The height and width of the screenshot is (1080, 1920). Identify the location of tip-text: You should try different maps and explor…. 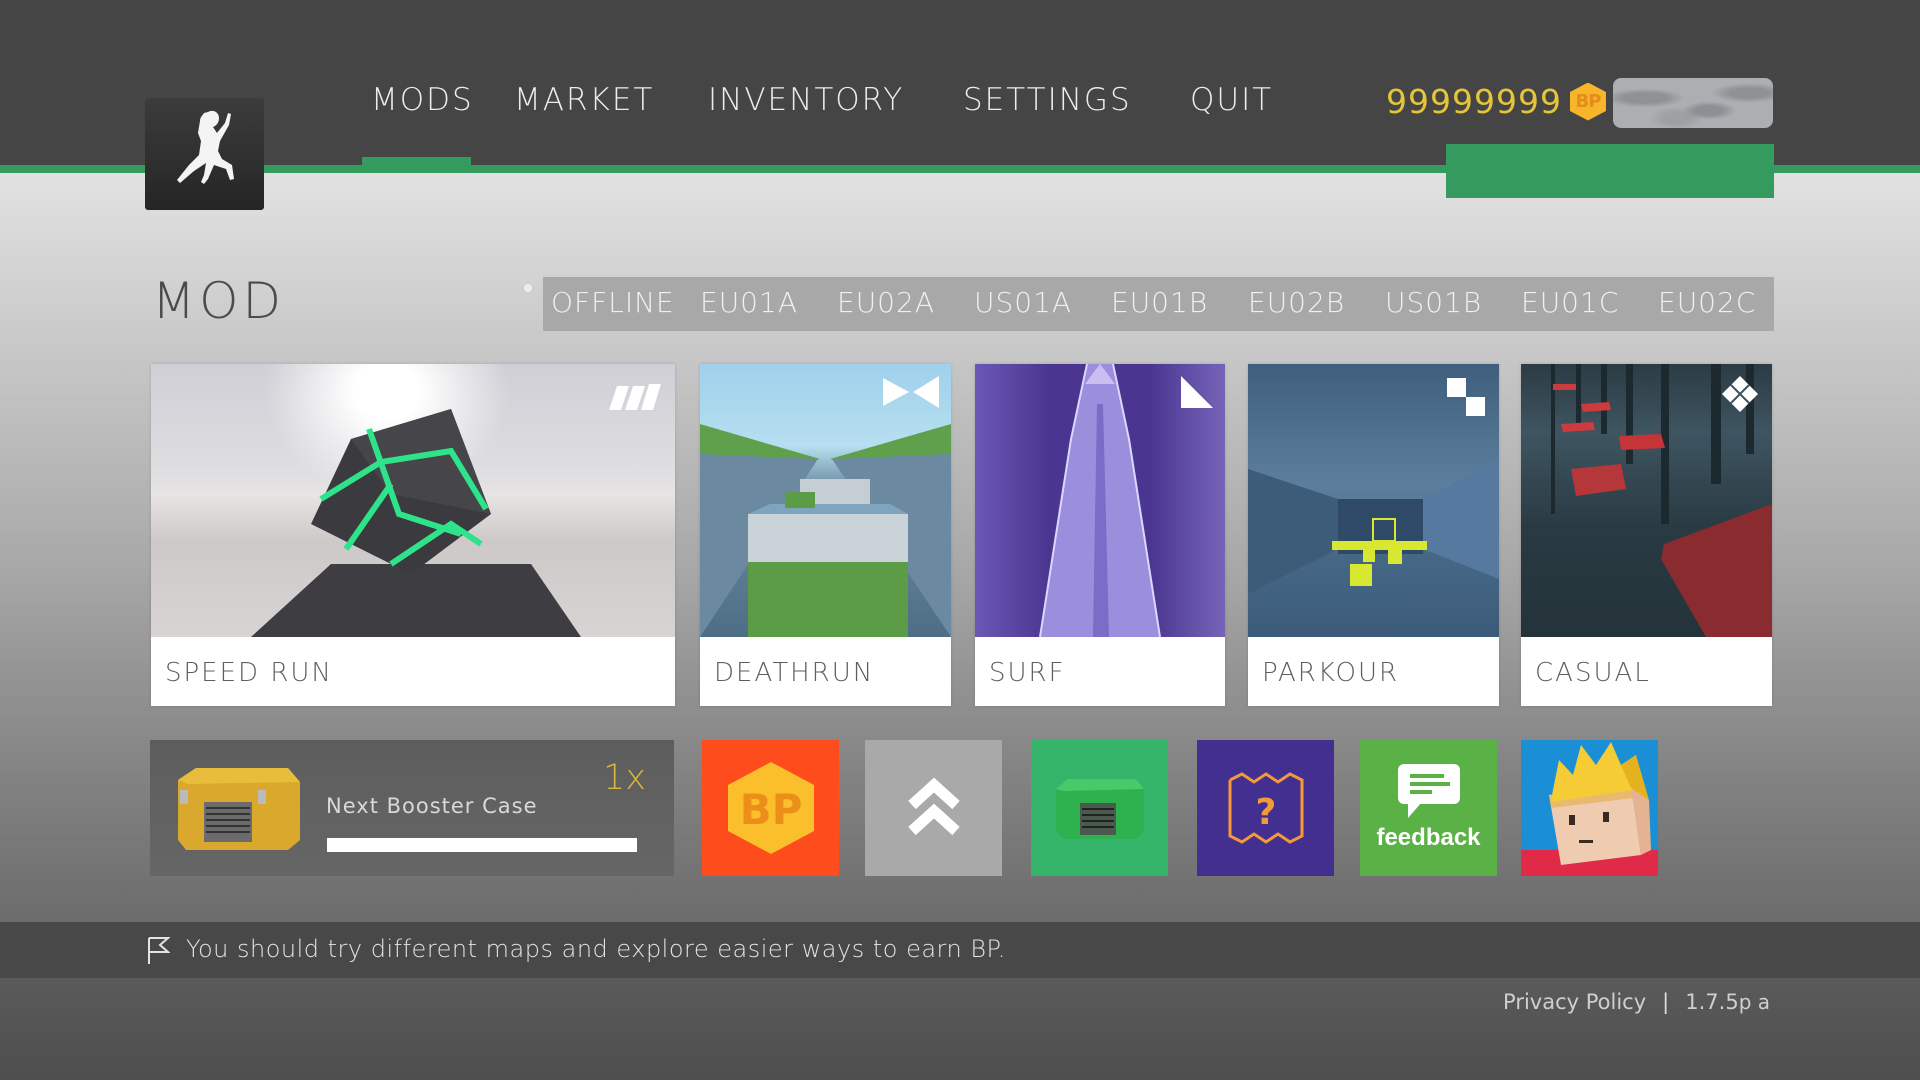
(596, 949).